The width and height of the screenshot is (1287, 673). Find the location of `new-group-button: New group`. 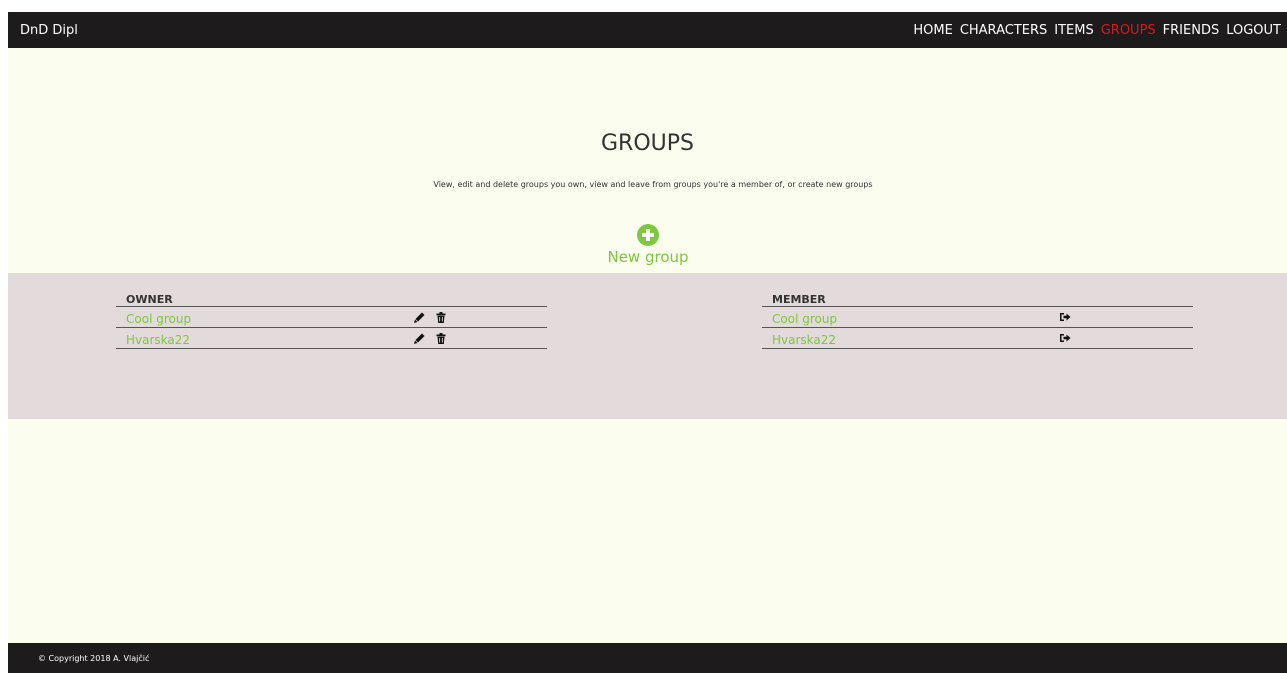

new-group-button: New group is located at coordinates (648, 245).